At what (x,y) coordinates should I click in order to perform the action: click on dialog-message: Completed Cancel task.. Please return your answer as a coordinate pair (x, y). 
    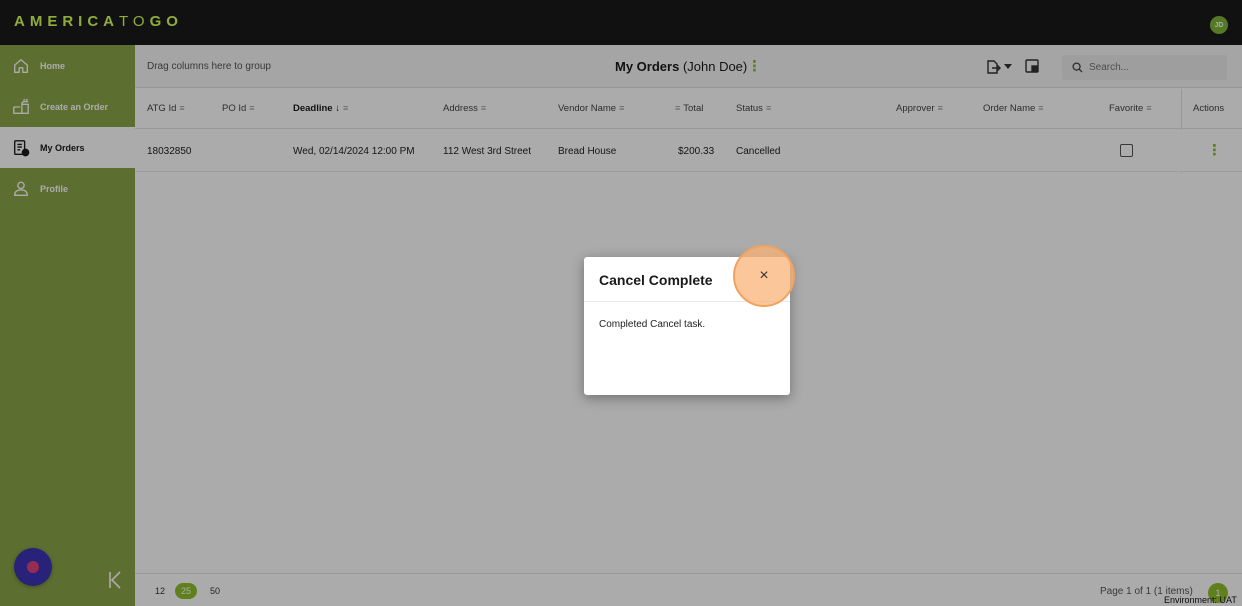
    Looking at the image, I should click on (652, 324).